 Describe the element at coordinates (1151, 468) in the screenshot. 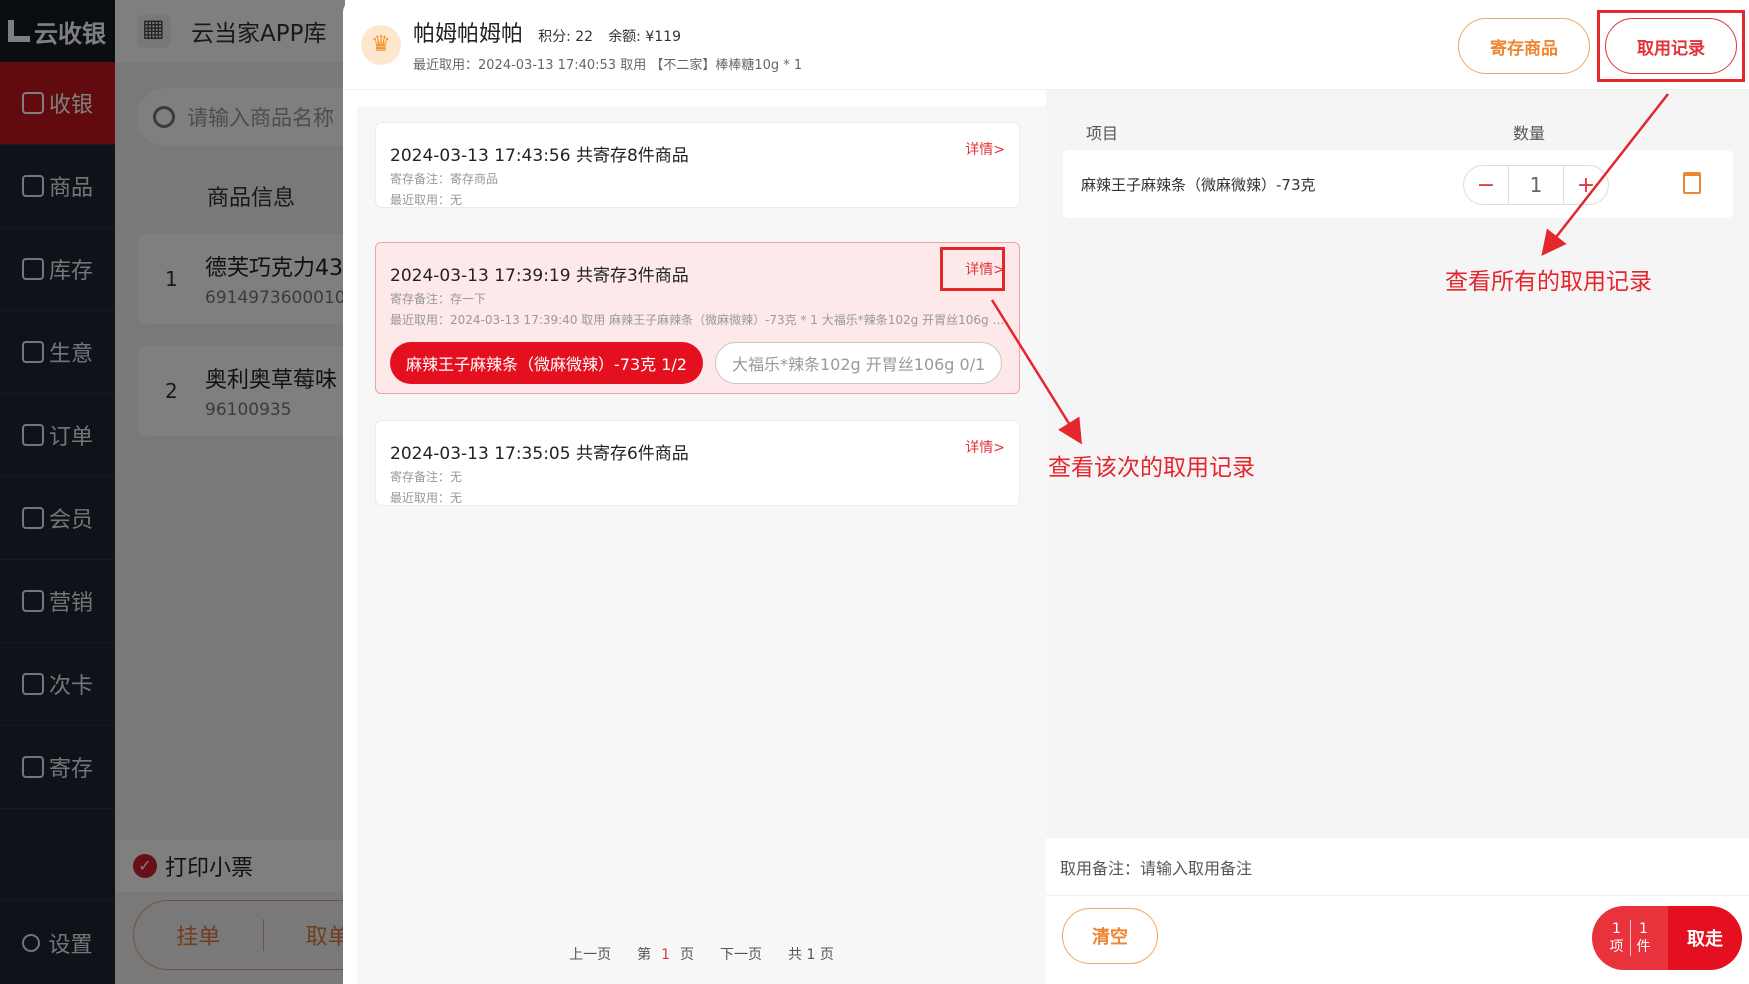

I see `annotation-this-record: 查看该次的取用记录` at that location.